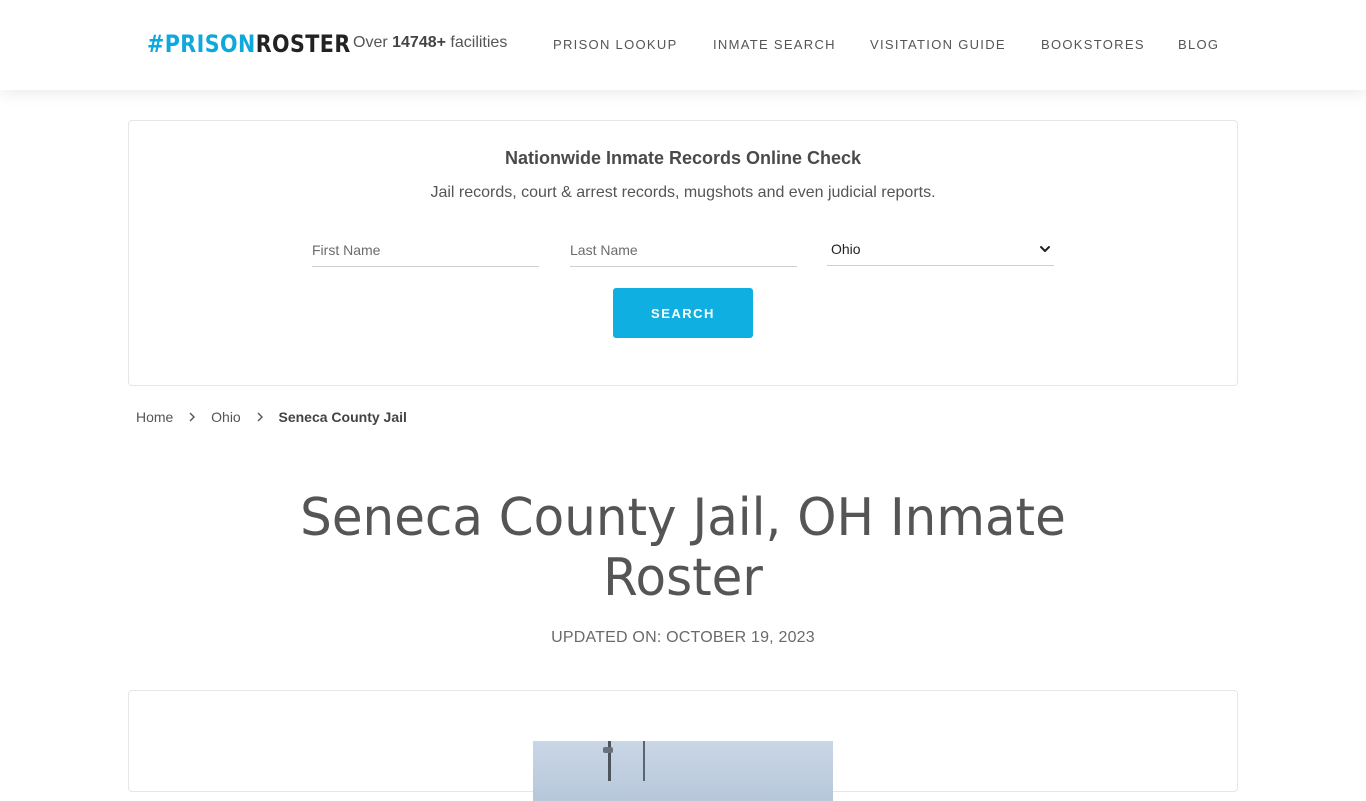  What do you see at coordinates (683, 548) in the screenshot?
I see `page-title: Seneca County Jail, OH Inmate Roster` at bounding box center [683, 548].